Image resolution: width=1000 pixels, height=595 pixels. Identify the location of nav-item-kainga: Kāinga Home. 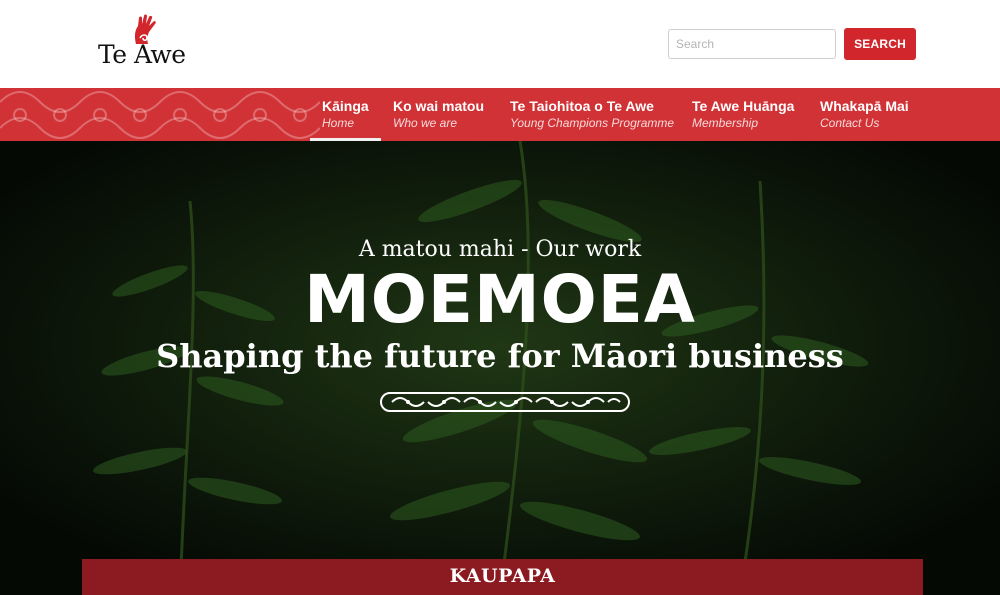
(345, 114).